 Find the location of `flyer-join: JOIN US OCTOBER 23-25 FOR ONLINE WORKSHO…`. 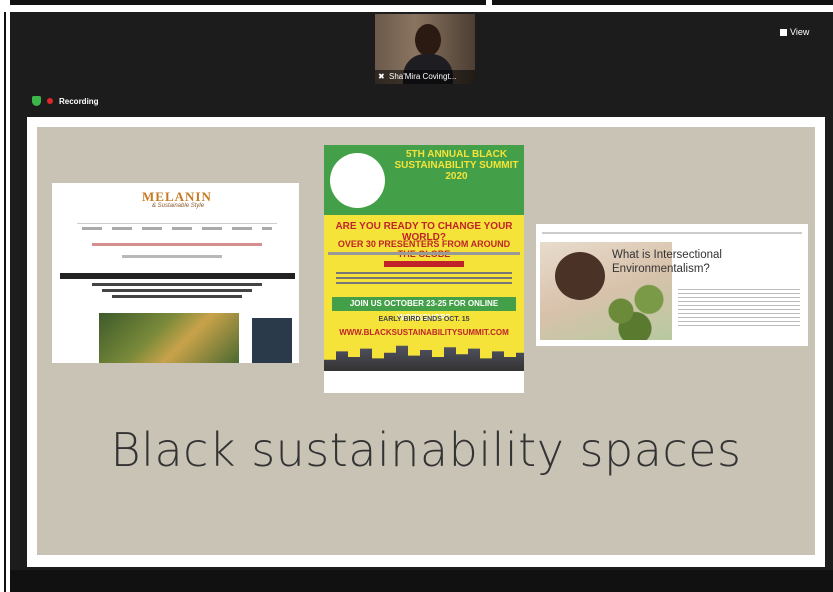

flyer-join: JOIN US OCTOBER 23-25 FOR ONLINE WORKSHO… is located at coordinates (424, 309).